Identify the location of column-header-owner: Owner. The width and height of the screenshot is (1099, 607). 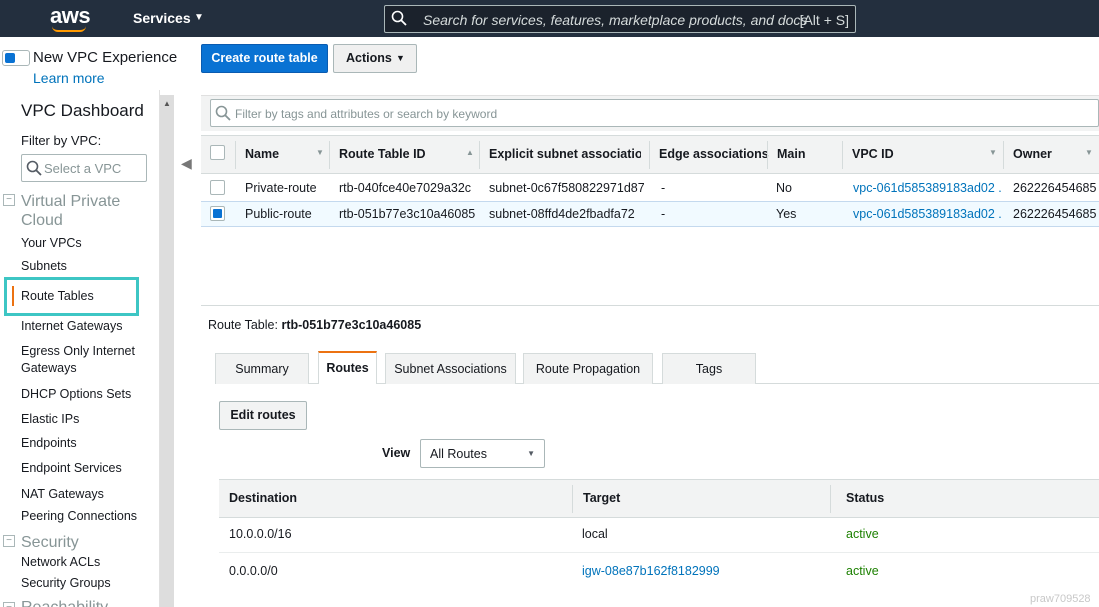
(1032, 154).